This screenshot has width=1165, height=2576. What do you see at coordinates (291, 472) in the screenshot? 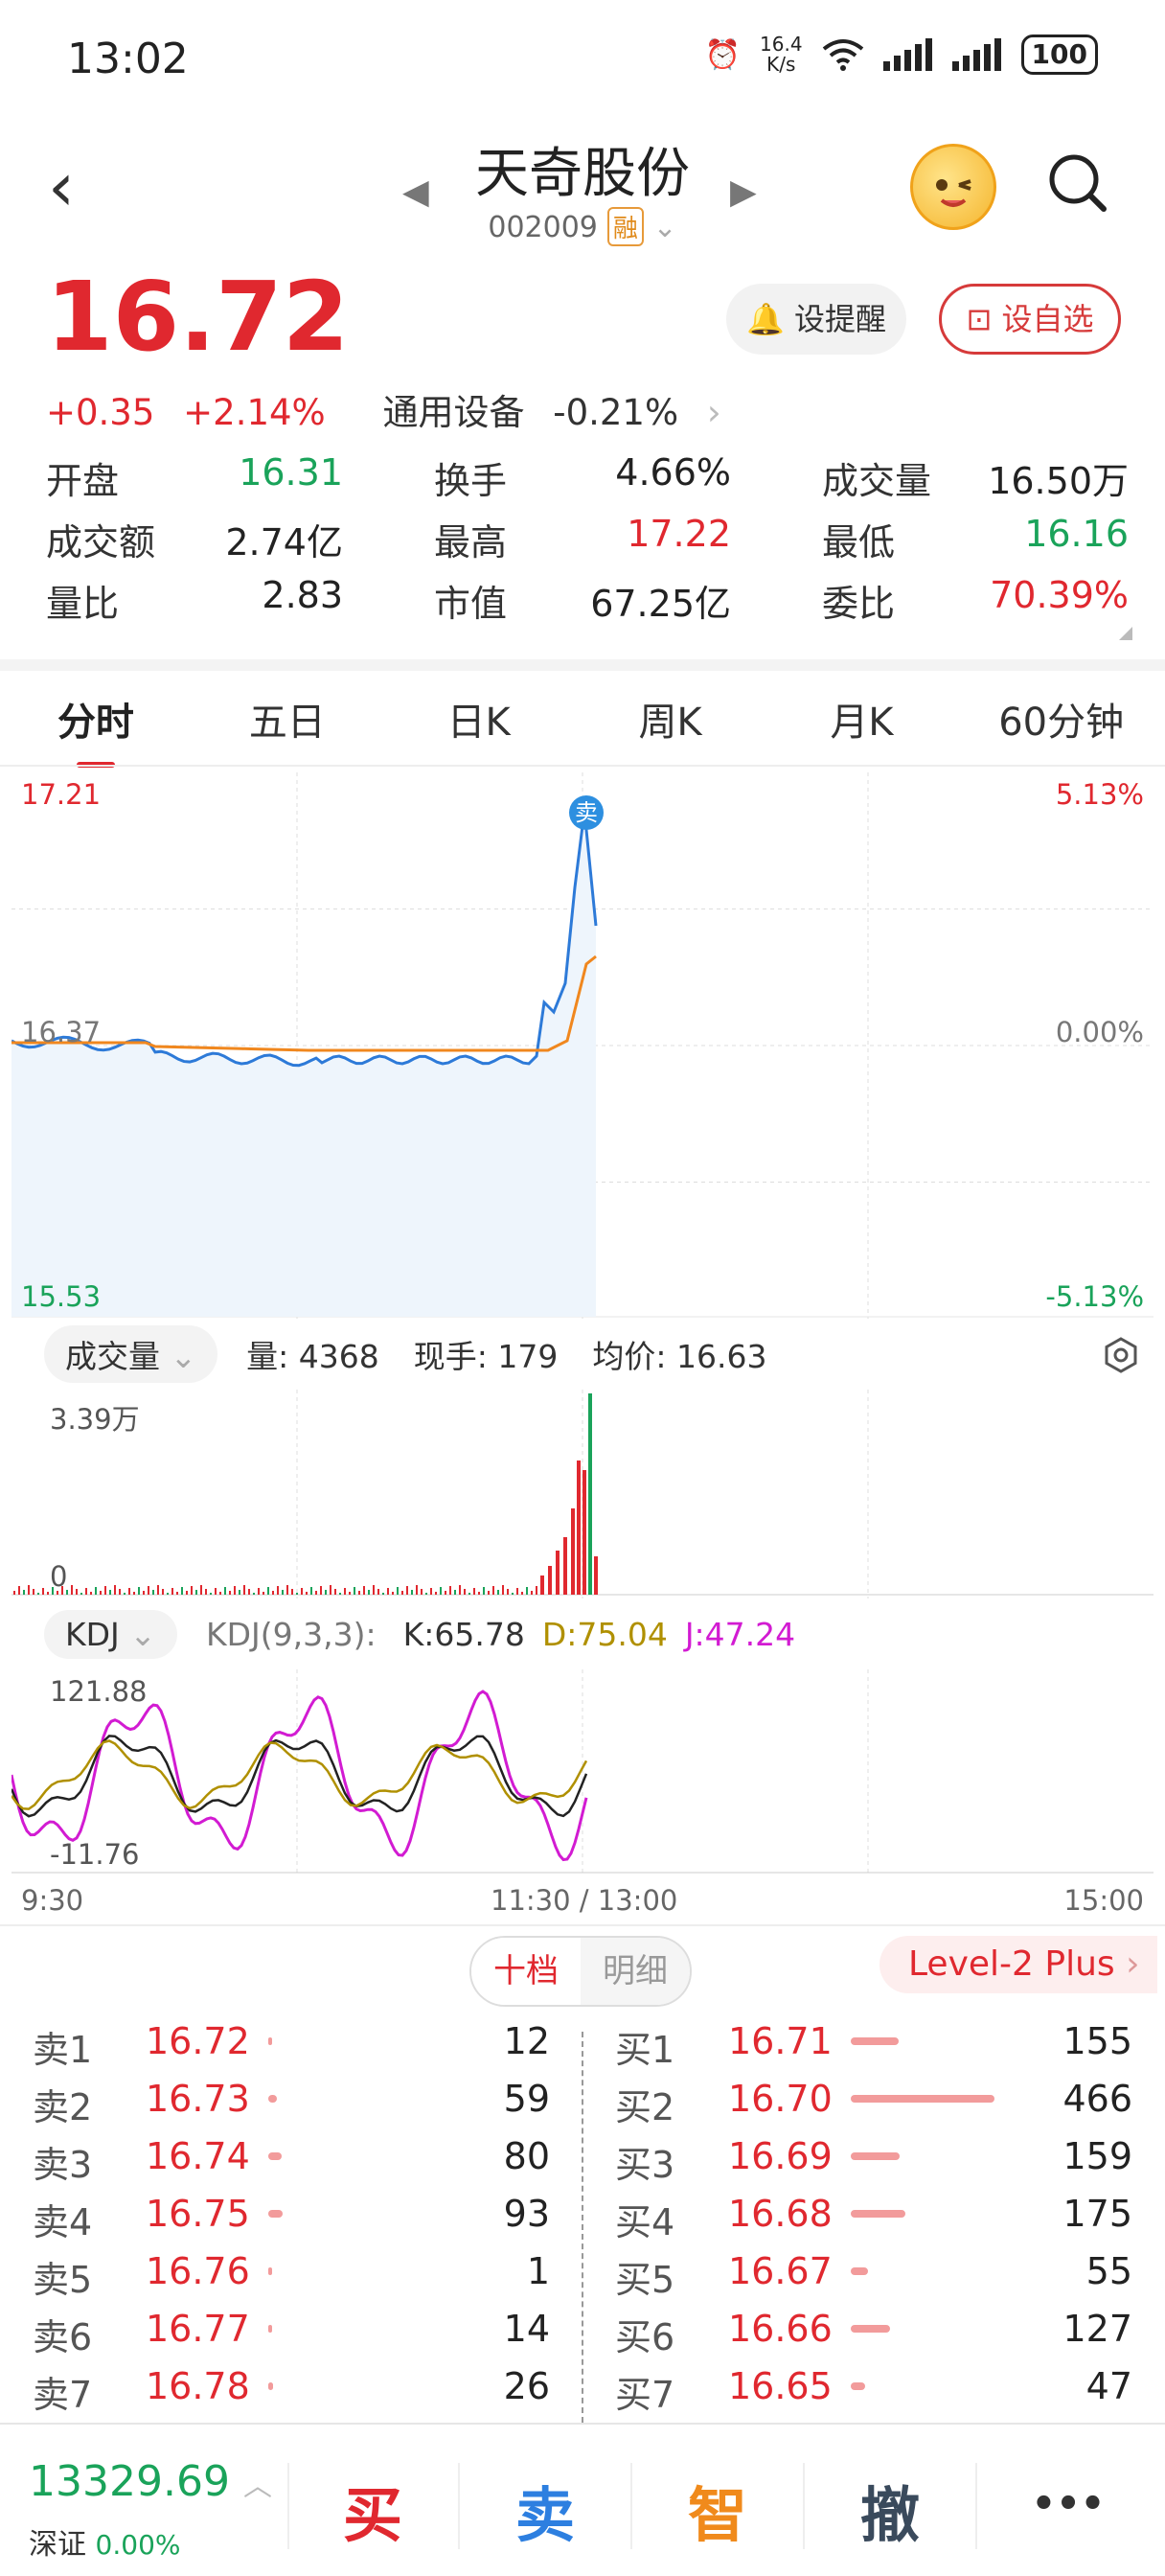
I see `quote-value: 16.31` at bounding box center [291, 472].